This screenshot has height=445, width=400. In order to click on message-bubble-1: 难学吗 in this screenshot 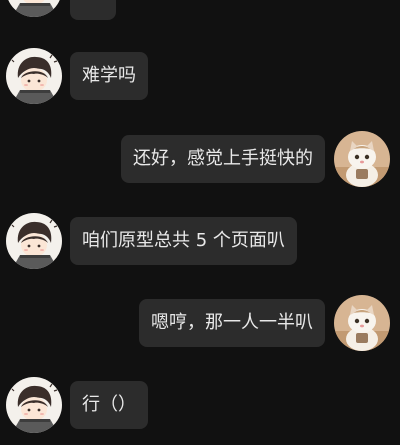, I will do `click(109, 76)`.